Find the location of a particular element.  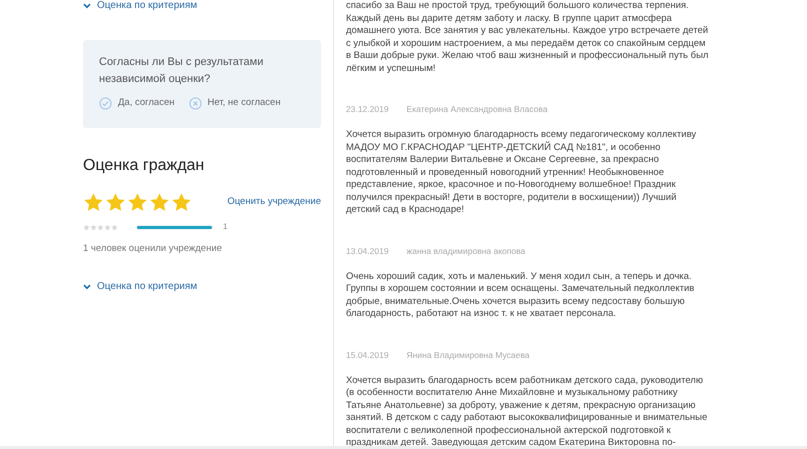

check-circle-icon is located at coordinates (105, 103).